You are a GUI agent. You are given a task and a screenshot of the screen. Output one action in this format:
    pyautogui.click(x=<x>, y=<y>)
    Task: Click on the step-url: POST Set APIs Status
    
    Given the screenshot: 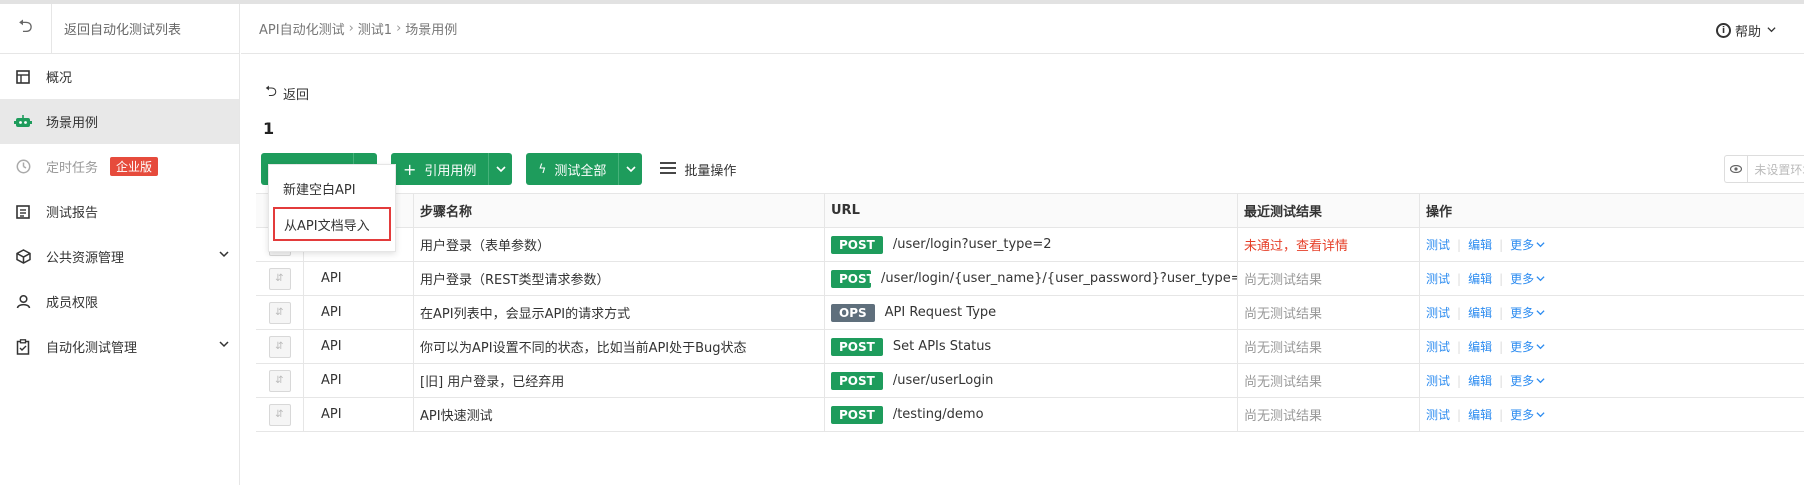 What is the action you would take?
    pyautogui.click(x=1031, y=346)
    